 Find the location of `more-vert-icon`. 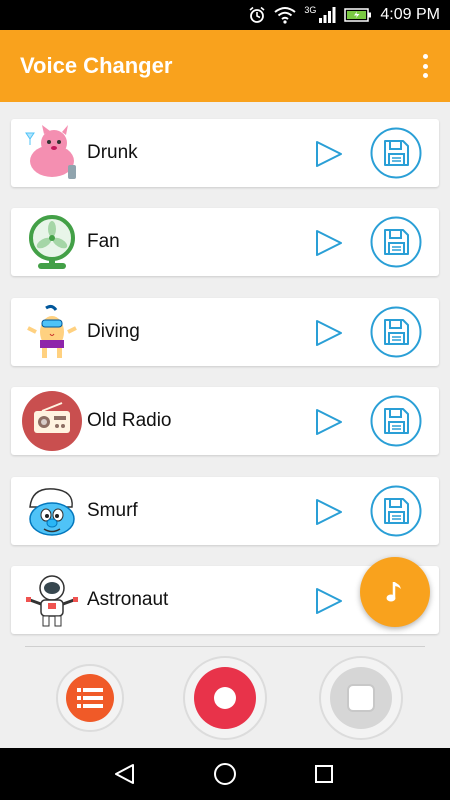

more-vert-icon is located at coordinates (425, 66).